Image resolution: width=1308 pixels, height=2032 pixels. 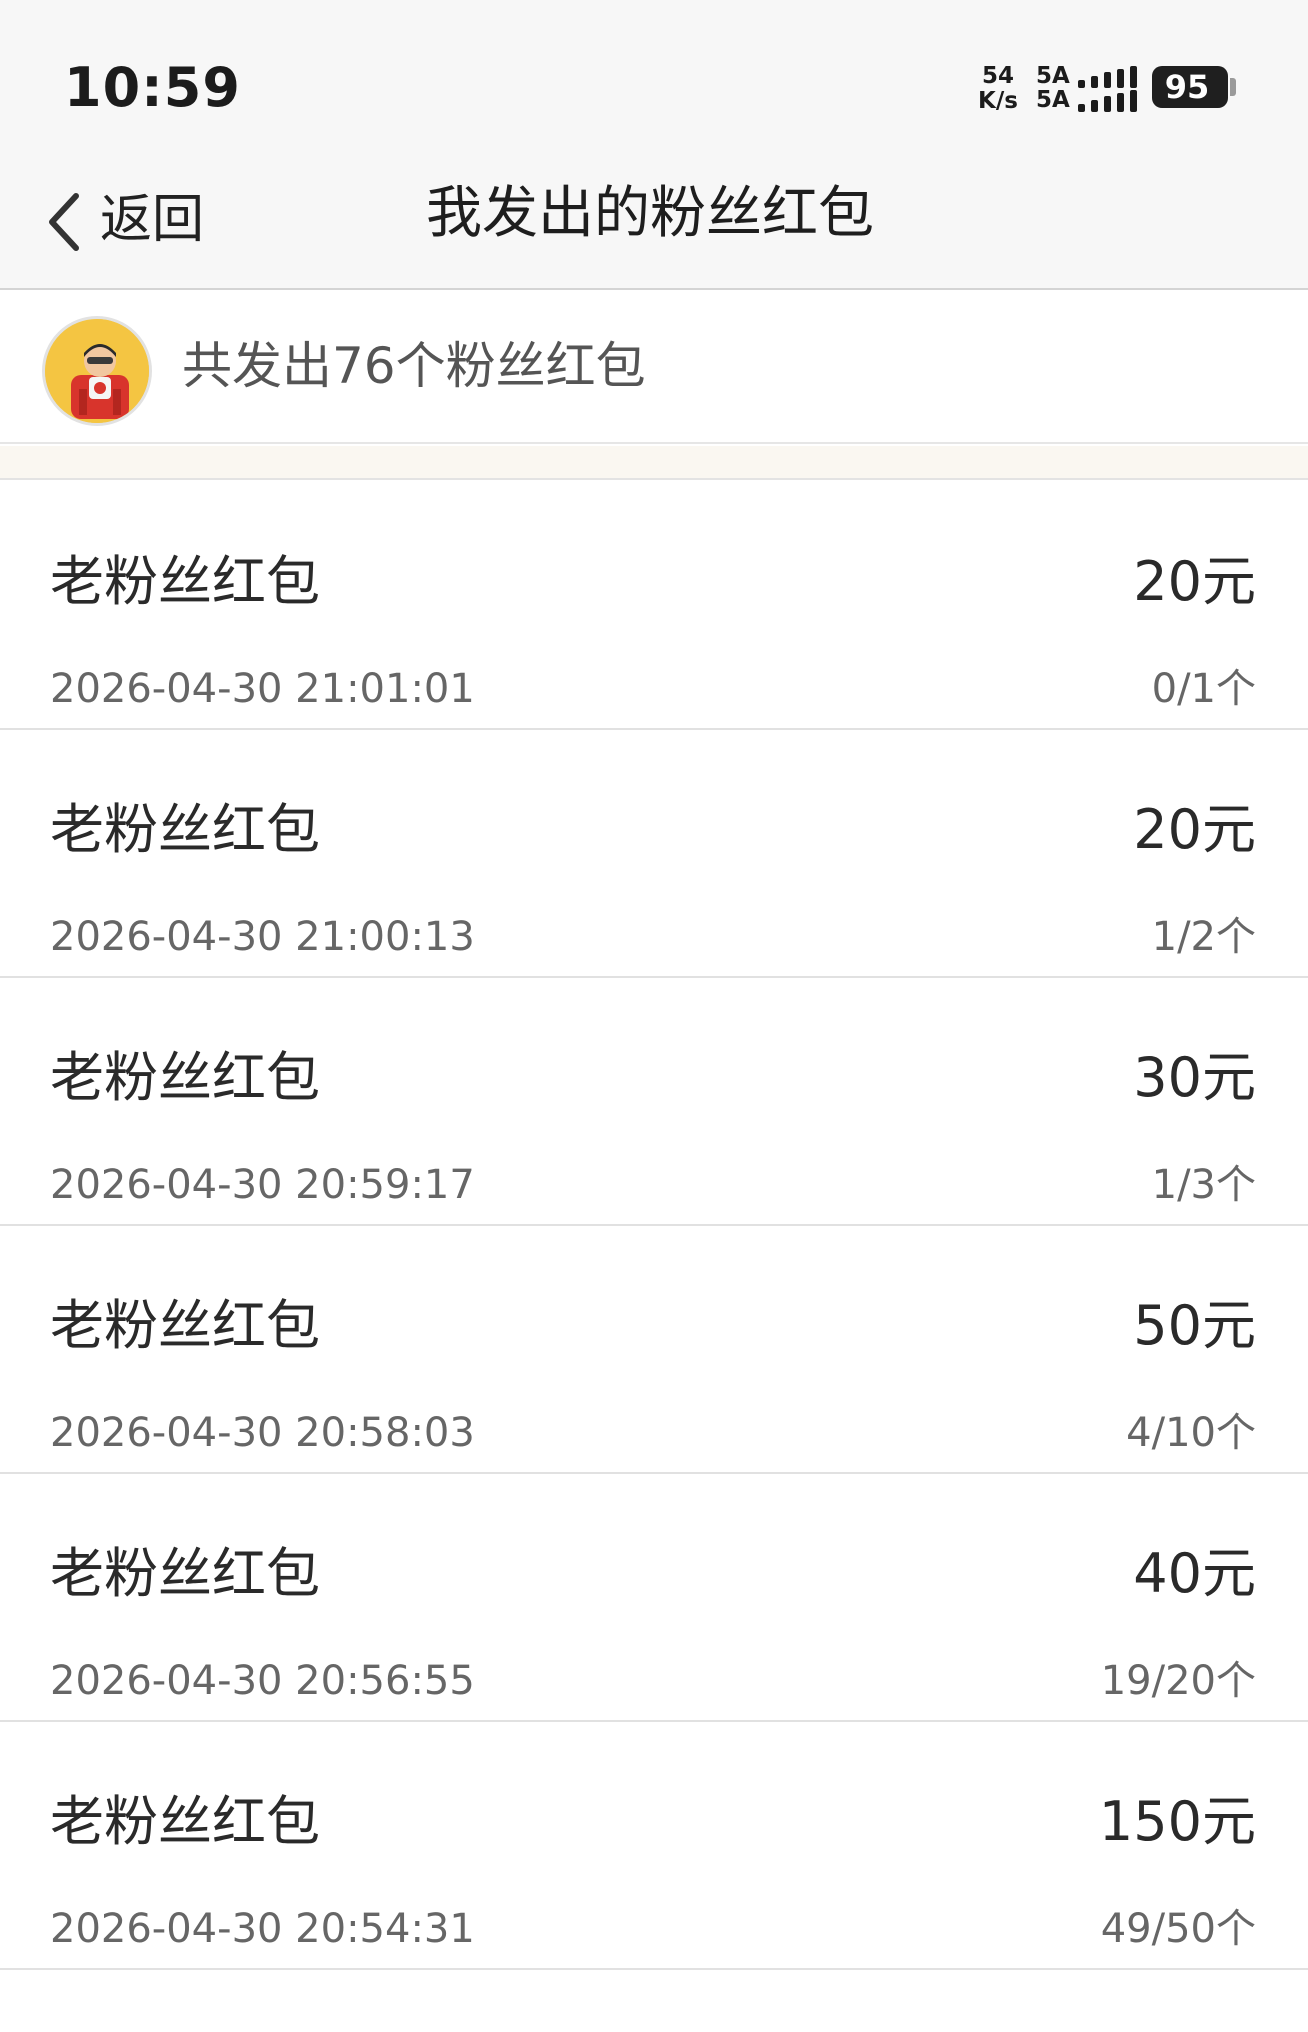 I want to click on network-speed-value: 54, so click(x=997, y=76).